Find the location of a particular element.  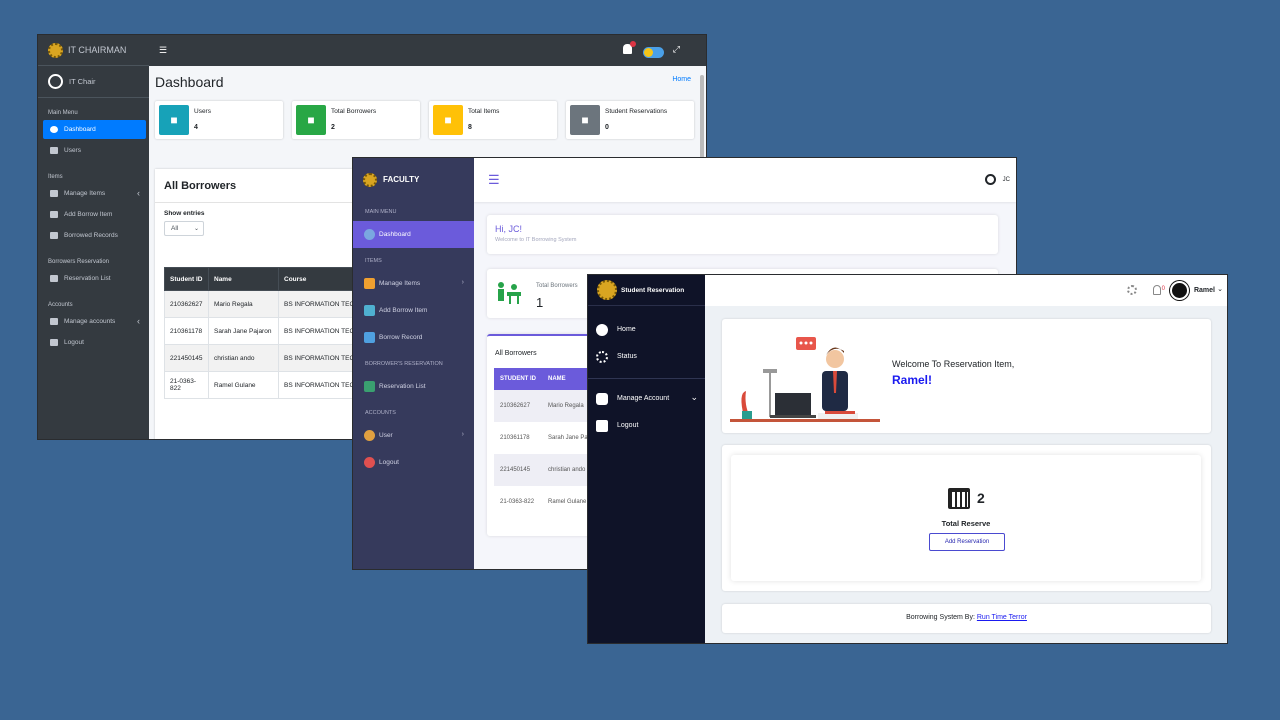

table-cell: 221450145 is located at coordinates (518, 470).